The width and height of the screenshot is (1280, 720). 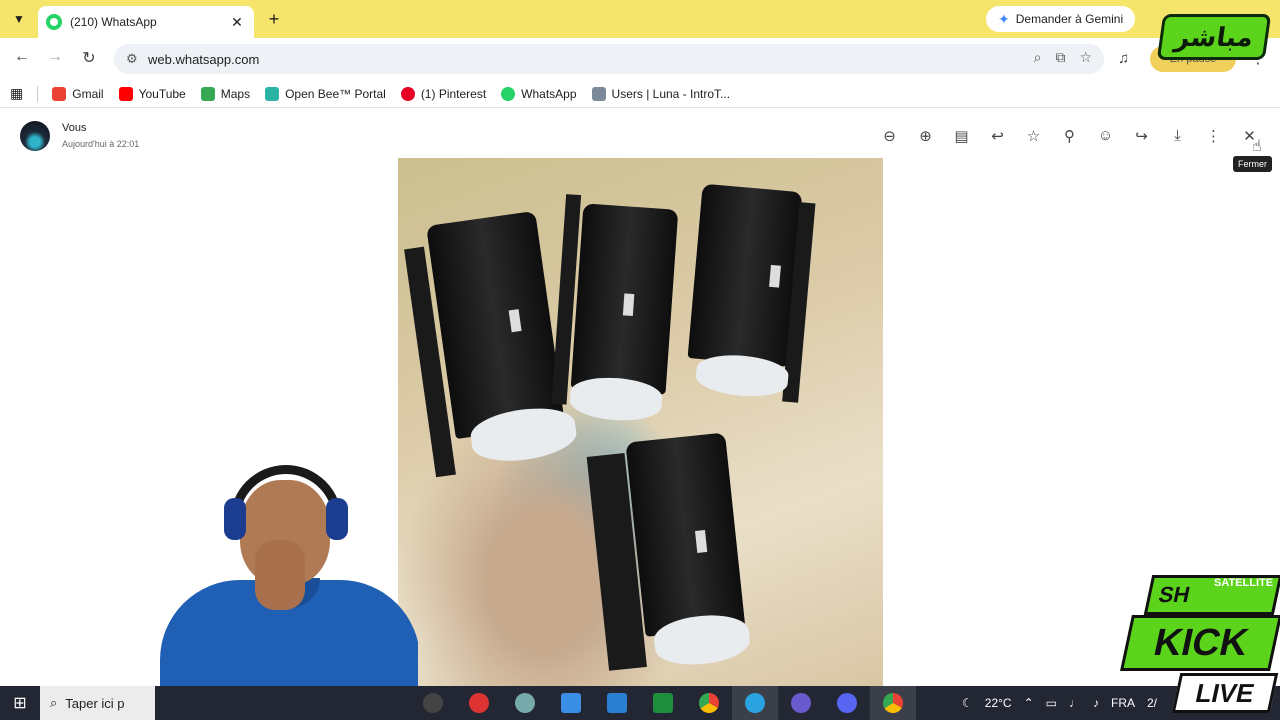 What do you see at coordinates (801, 703) in the screenshot?
I see `taskbar-satellite-app` at bounding box center [801, 703].